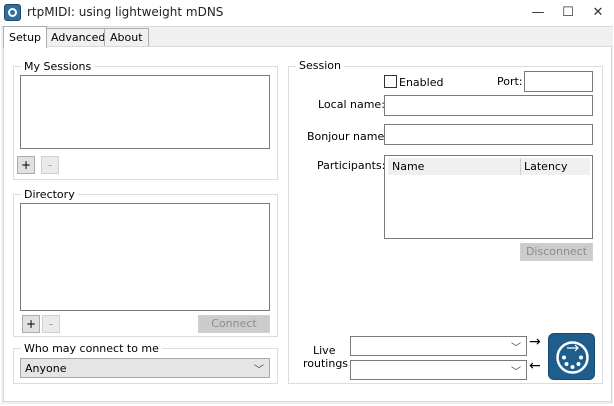  What do you see at coordinates (25, 37) in the screenshot?
I see `tab-setup: Setup` at bounding box center [25, 37].